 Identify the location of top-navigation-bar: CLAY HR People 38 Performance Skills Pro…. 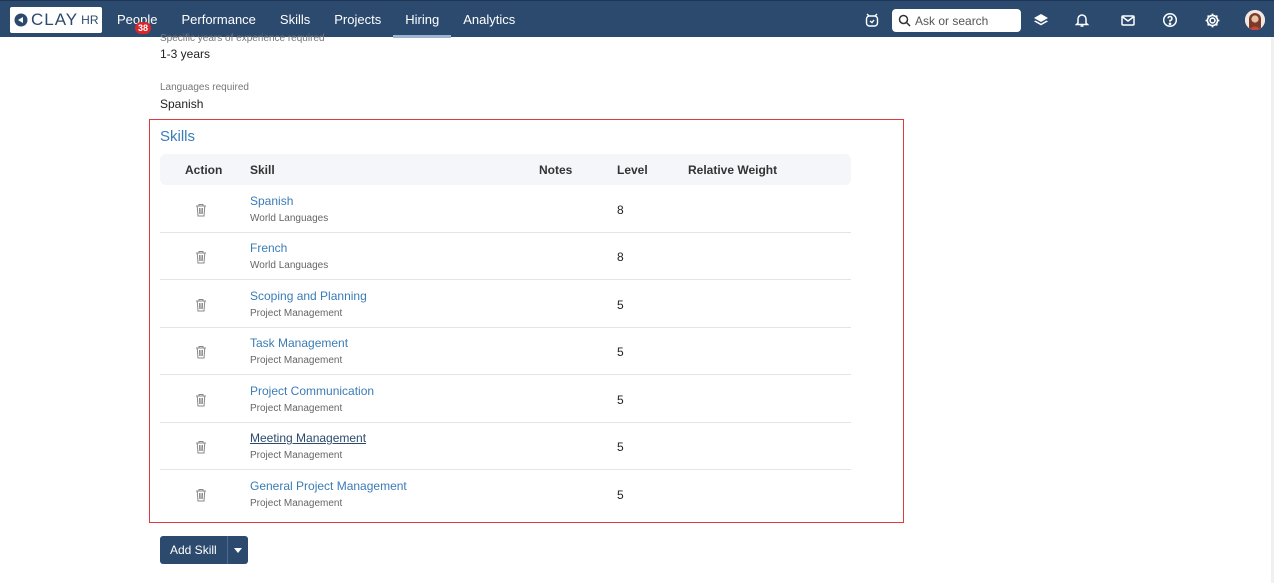
(637, 19).